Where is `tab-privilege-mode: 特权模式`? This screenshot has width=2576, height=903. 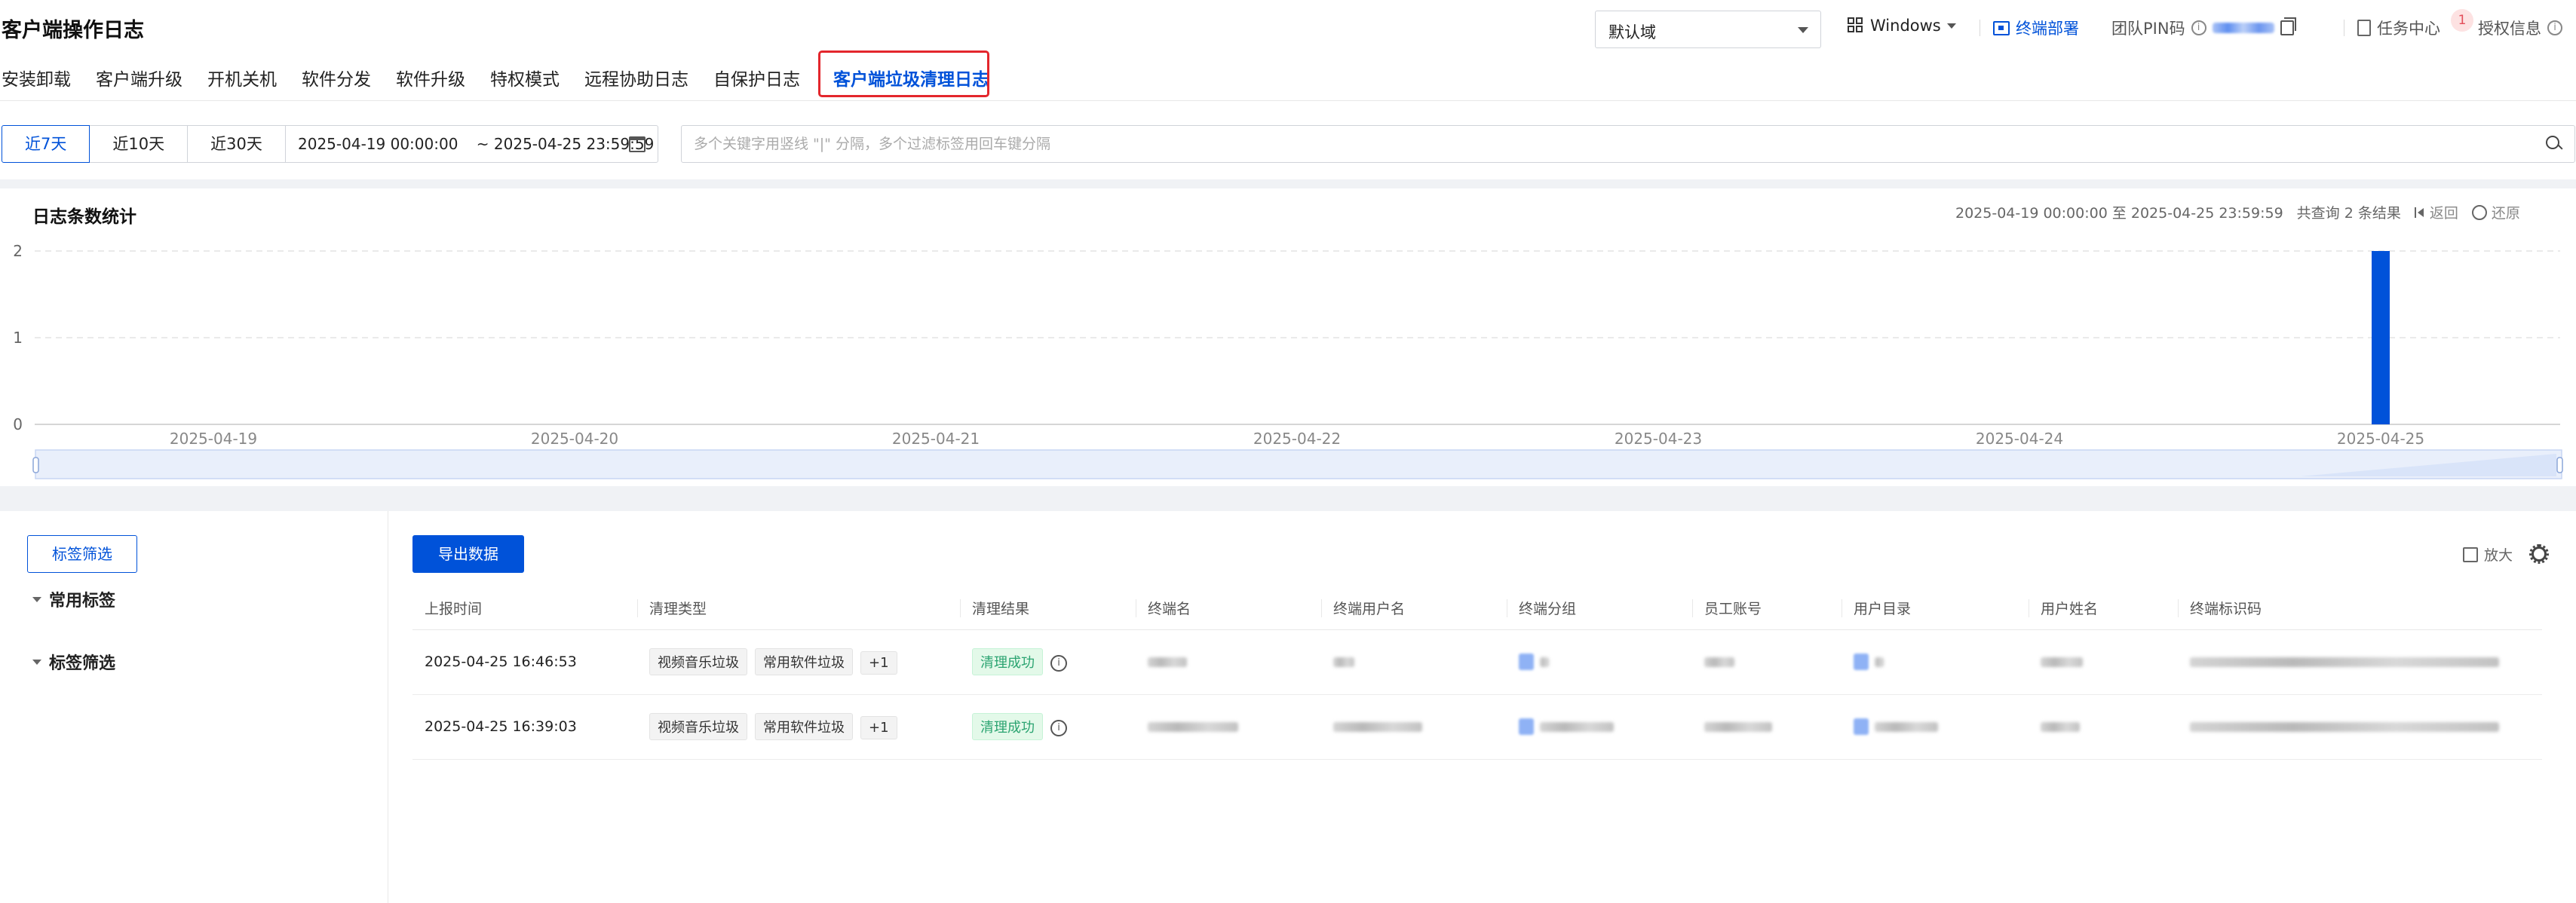
tab-privilege-mode: 特权模式 is located at coordinates (537, 83).